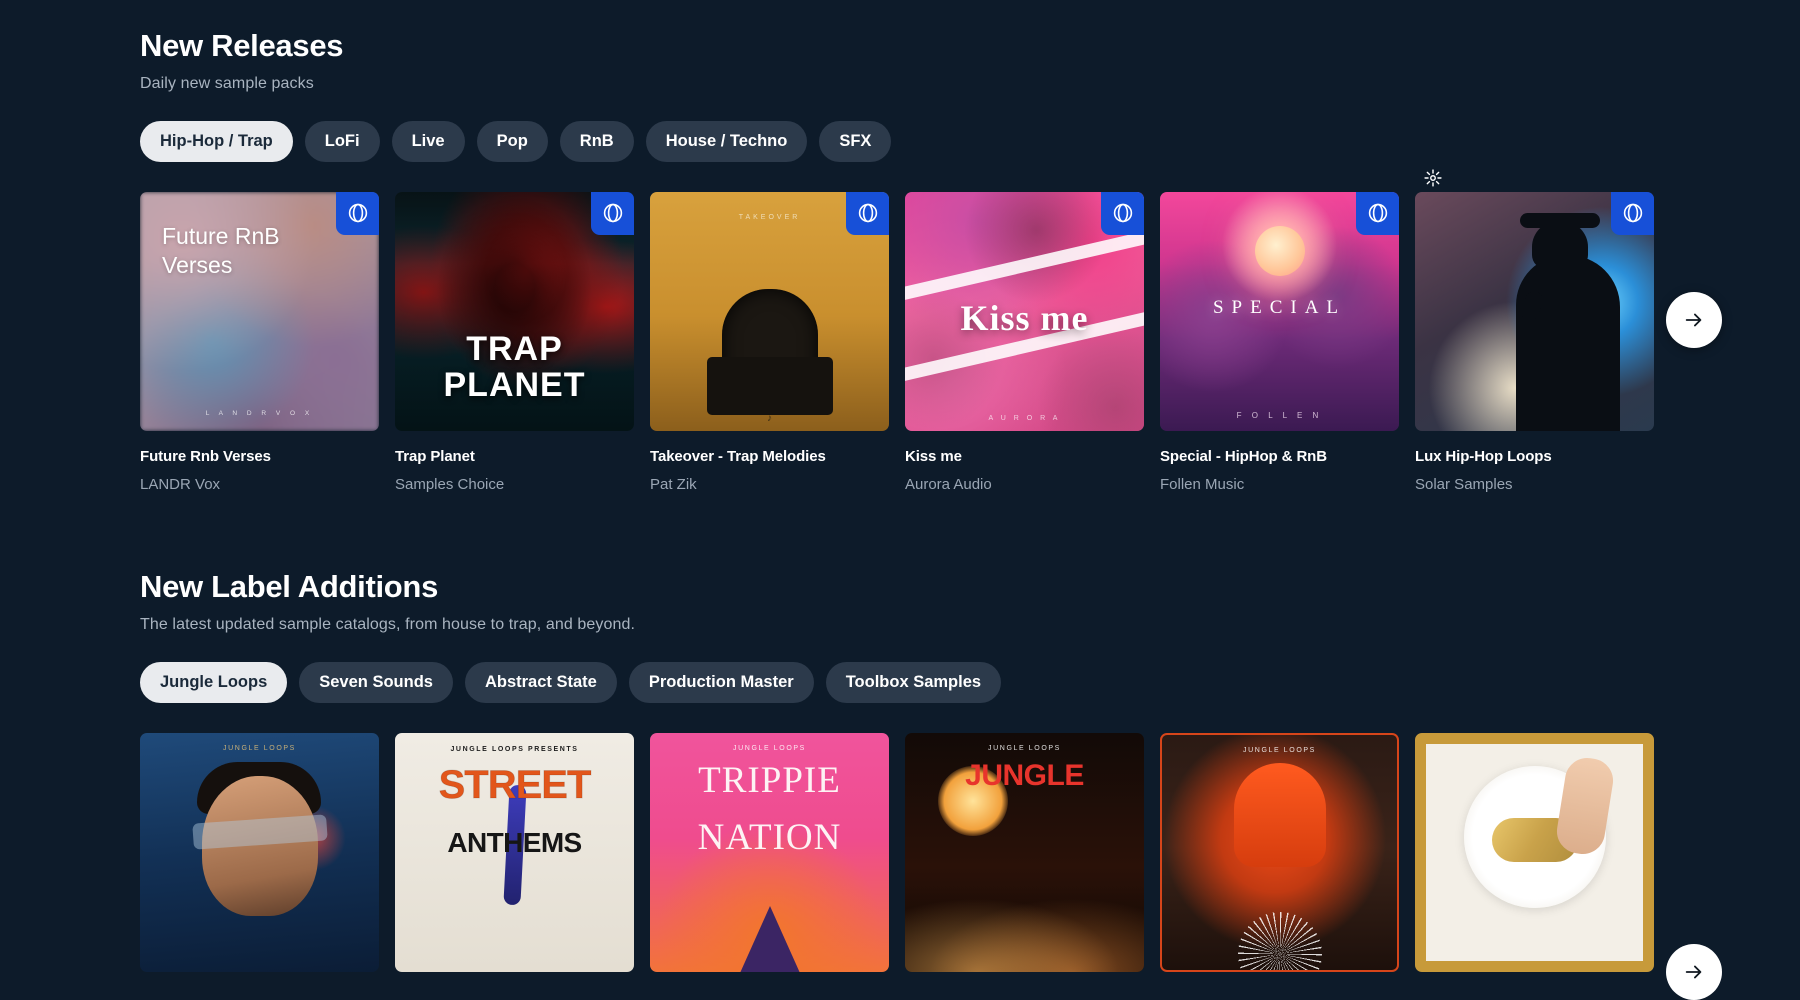 This screenshot has height=1000, width=1800. What do you see at coordinates (673, 484) in the screenshot?
I see `pack-artist: Pat Zik` at bounding box center [673, 484].